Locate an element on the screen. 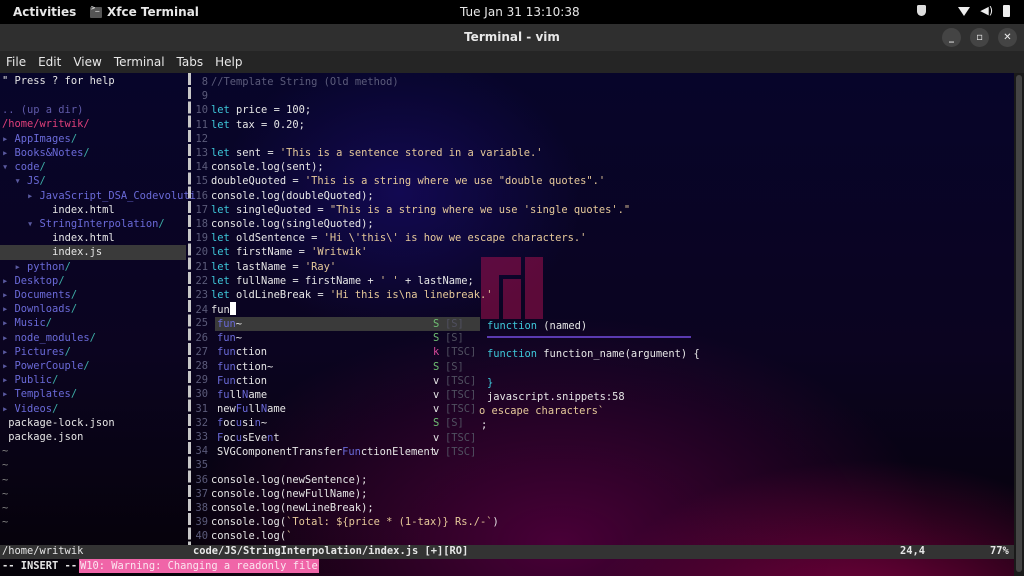 The height and width of the screenshot is (576, 1024). code-line: 31 is located at coordinates (200, 409).